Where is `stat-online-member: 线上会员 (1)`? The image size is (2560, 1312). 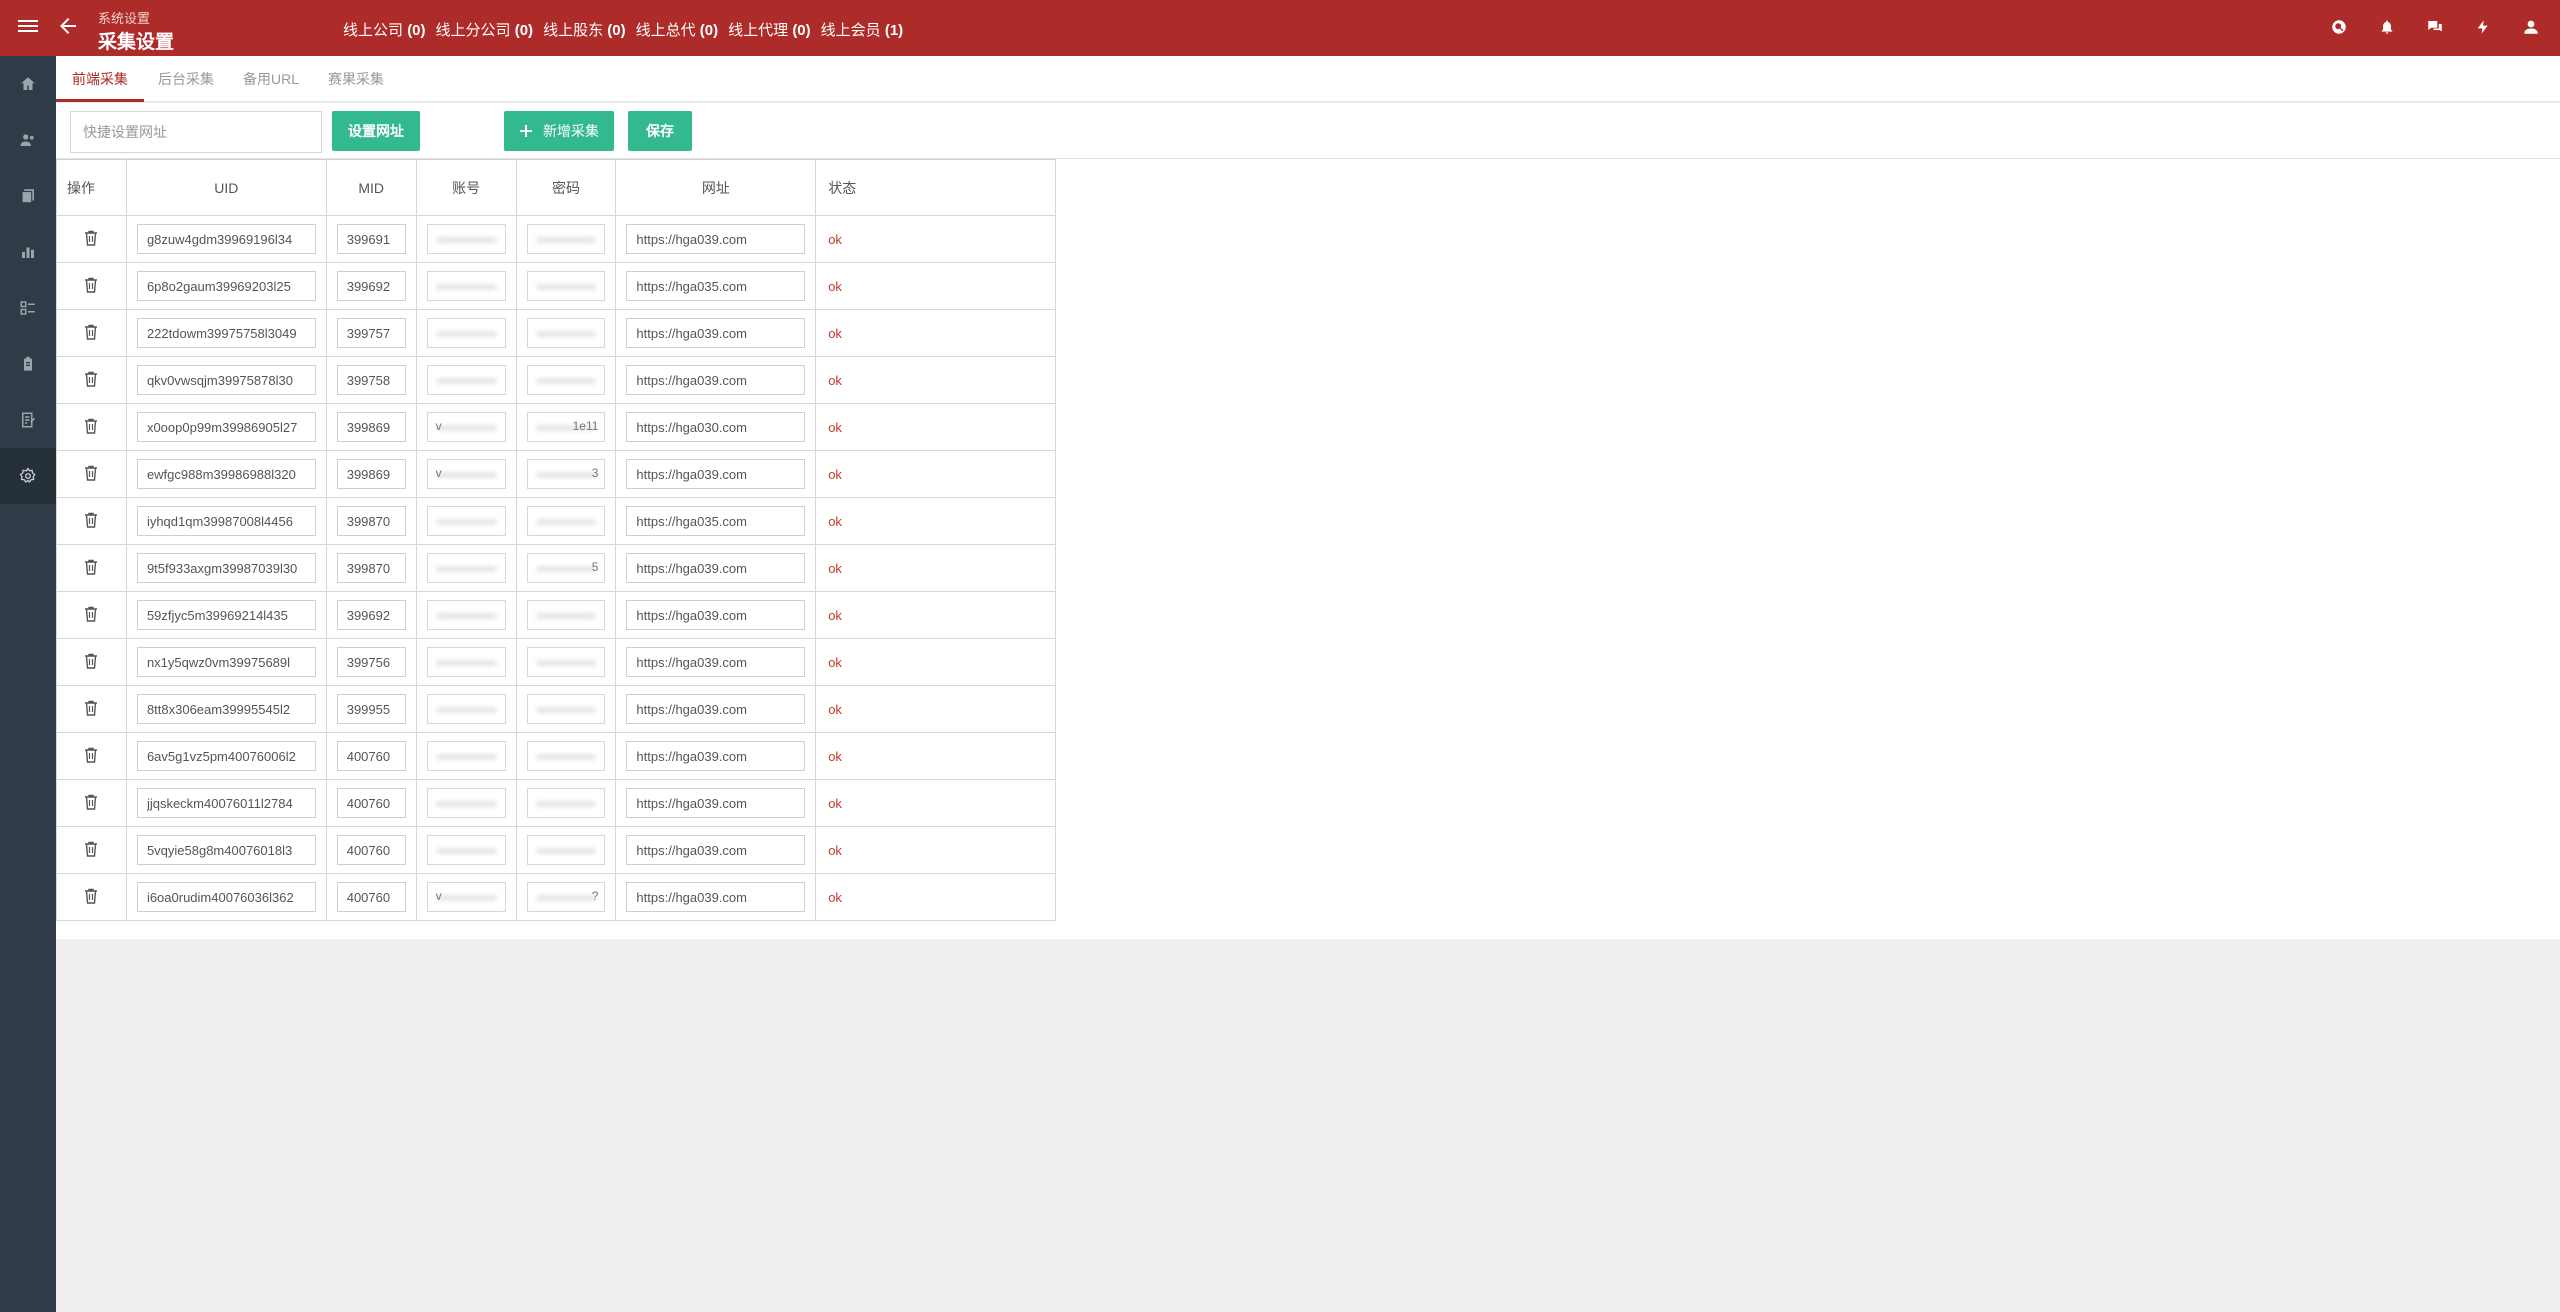 stat-online-member: 线上会员 (1) is located at coordinates (862, 29).